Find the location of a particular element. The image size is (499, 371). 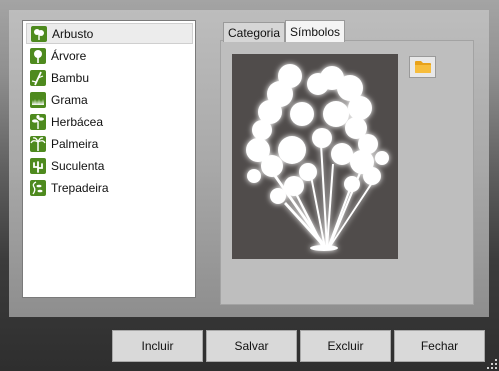

list-item-arvore: Árvore is located at coordinates (109, 55).